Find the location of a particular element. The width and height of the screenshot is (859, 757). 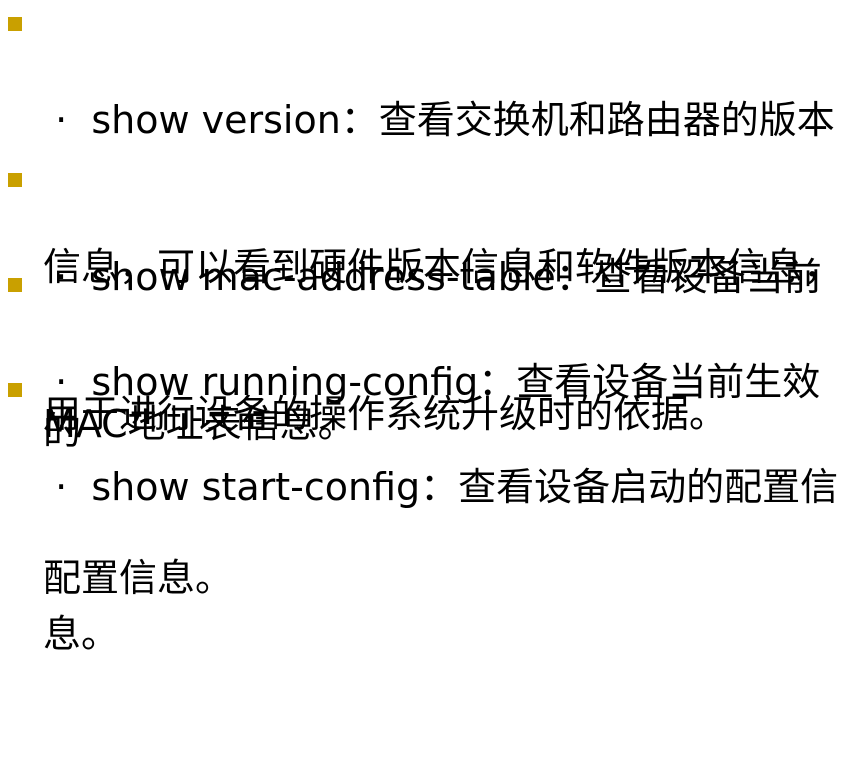

text-line: 息。 is located at coordinates (81, 634).